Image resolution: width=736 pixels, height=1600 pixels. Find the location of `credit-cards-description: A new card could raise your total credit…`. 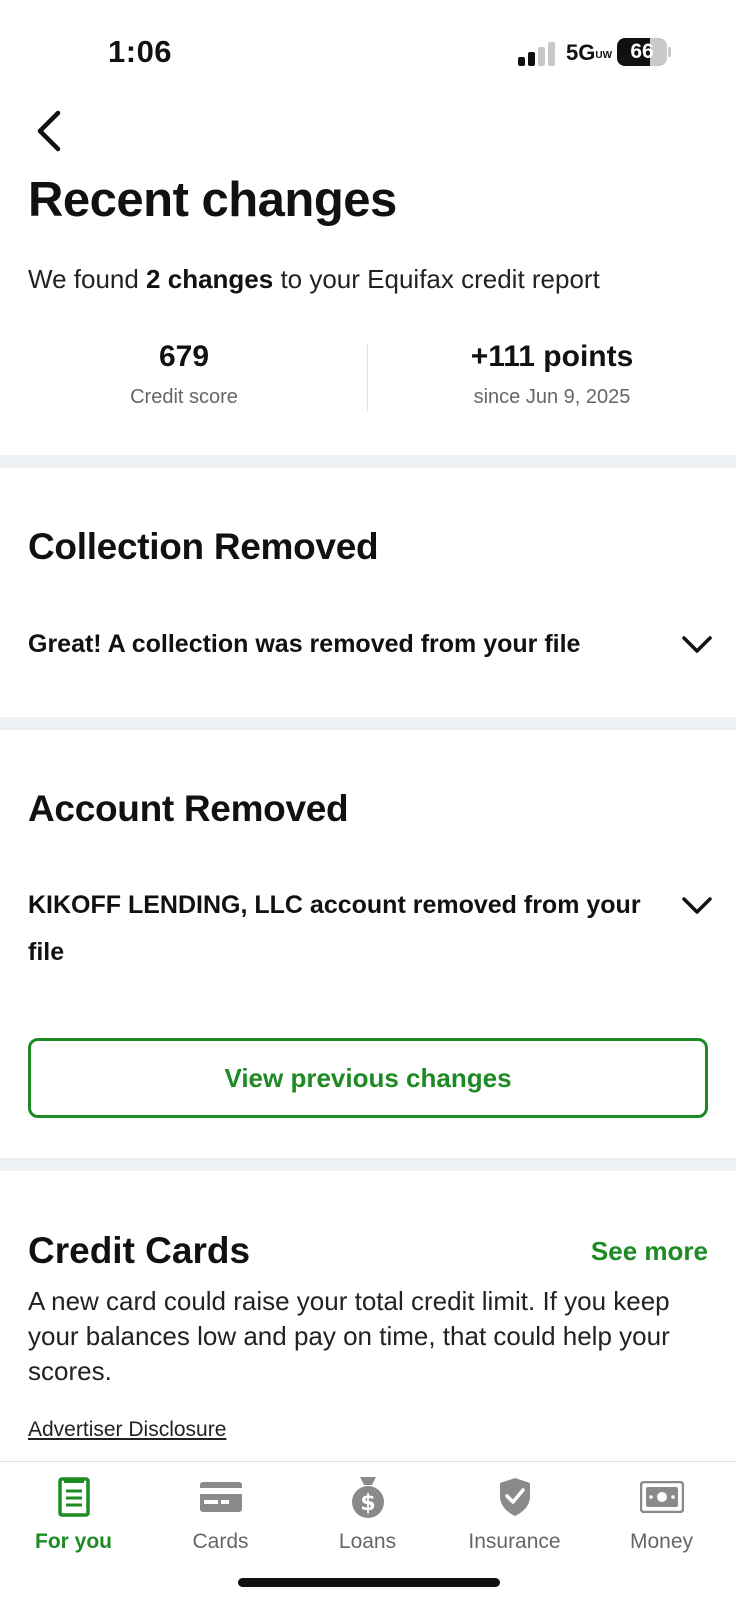

credit-cards-description: A new card could raise your total credit… is located at coordinates (349, 1336).